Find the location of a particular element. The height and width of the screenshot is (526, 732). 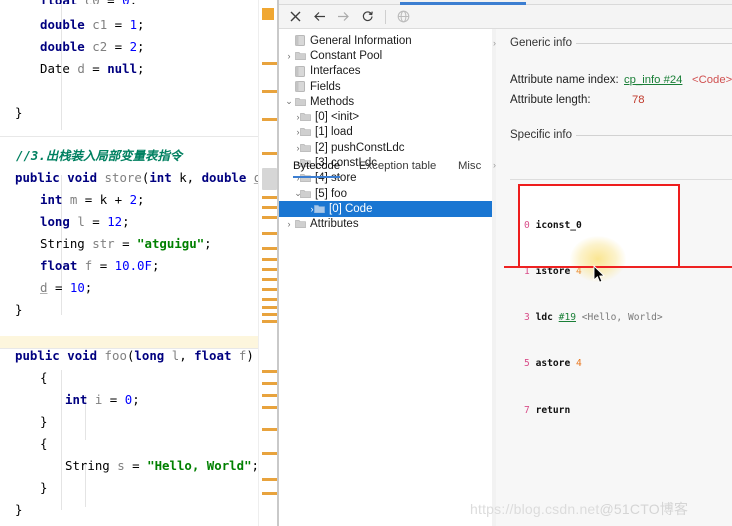

bytecode-row: 5 astore 4 is located at coordinates (604, 363).